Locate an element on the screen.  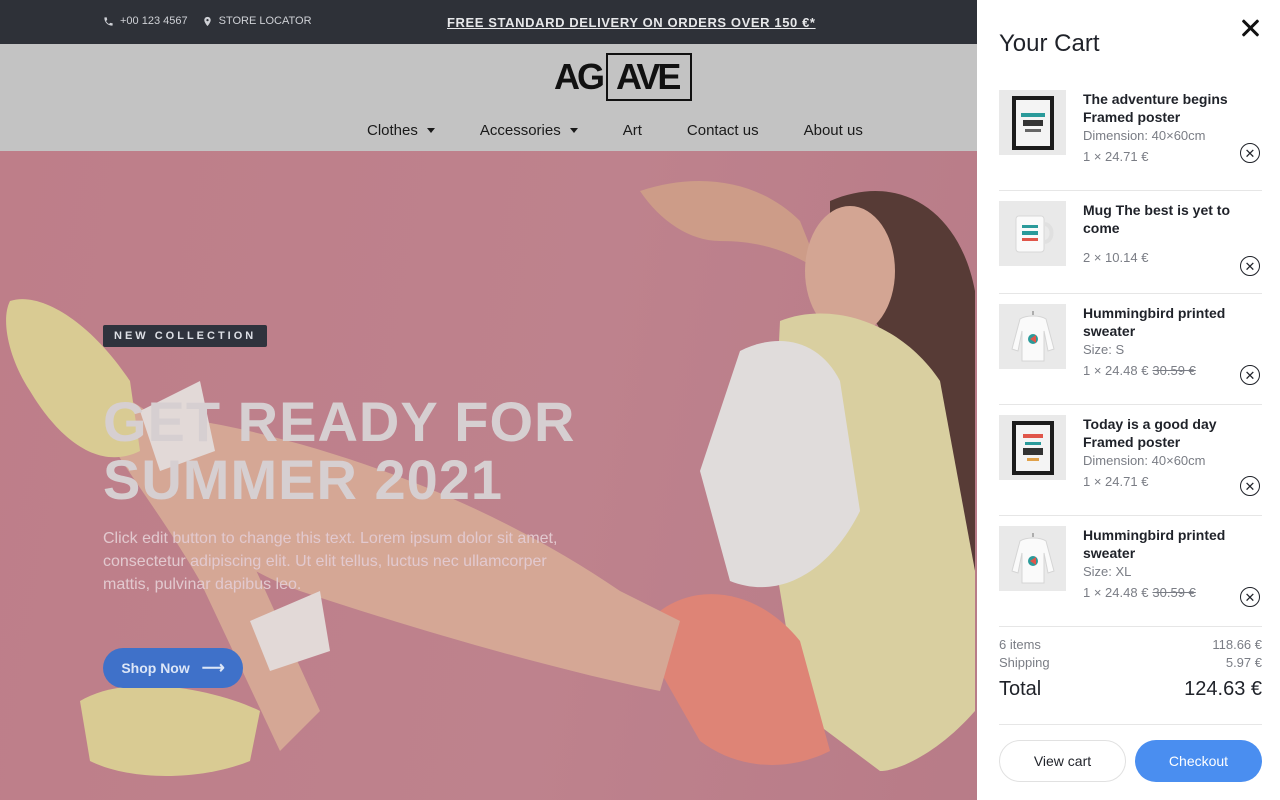
phone-link: +00 123 4567 is located at coordinates (145, 21).